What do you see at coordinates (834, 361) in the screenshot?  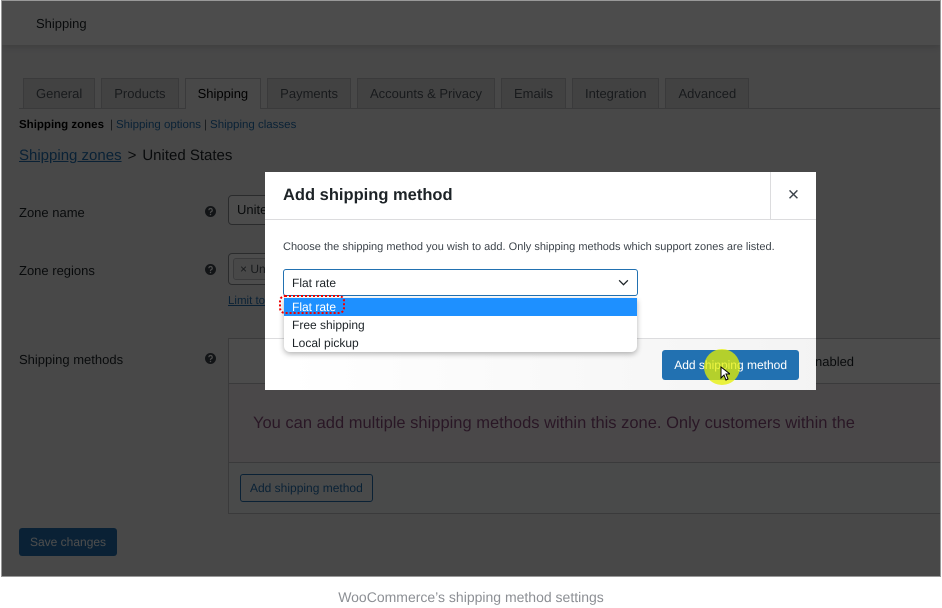 I see `column-header: nabled` at bounding box center [834, 361].